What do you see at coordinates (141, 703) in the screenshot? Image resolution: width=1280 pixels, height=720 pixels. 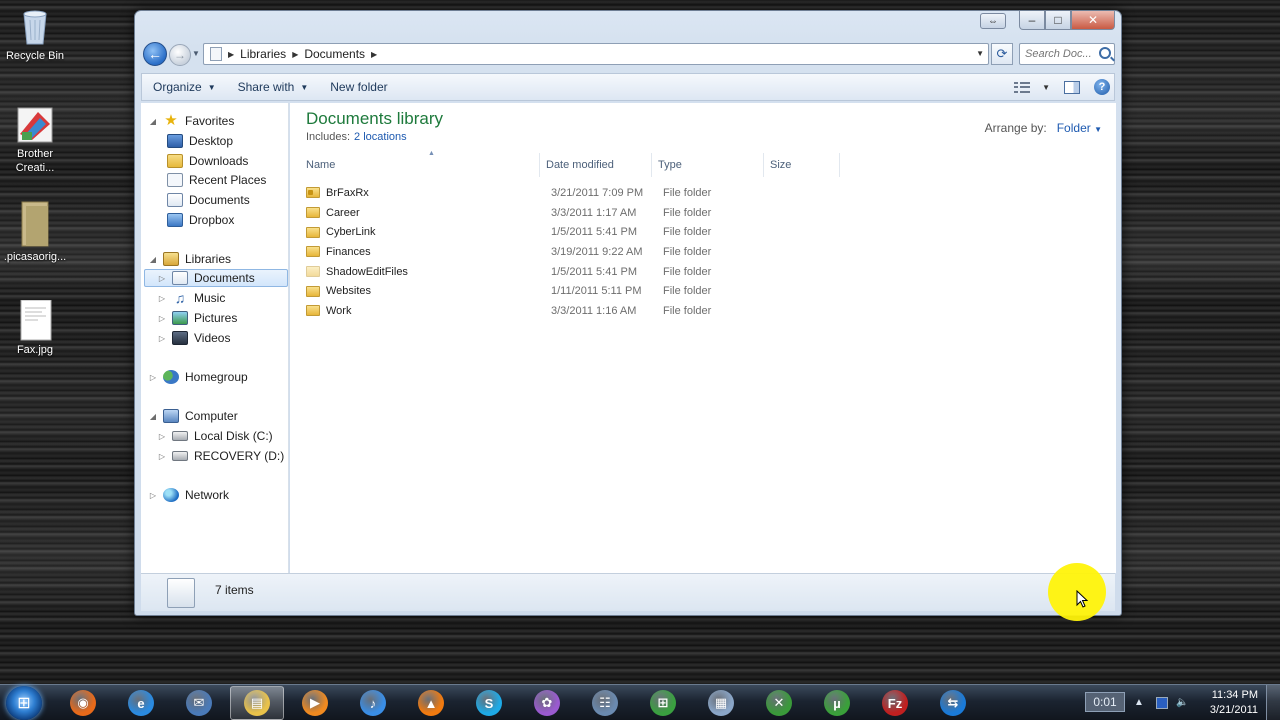 I see `taskbar-app-button: e` at bounding box center [141, 703].